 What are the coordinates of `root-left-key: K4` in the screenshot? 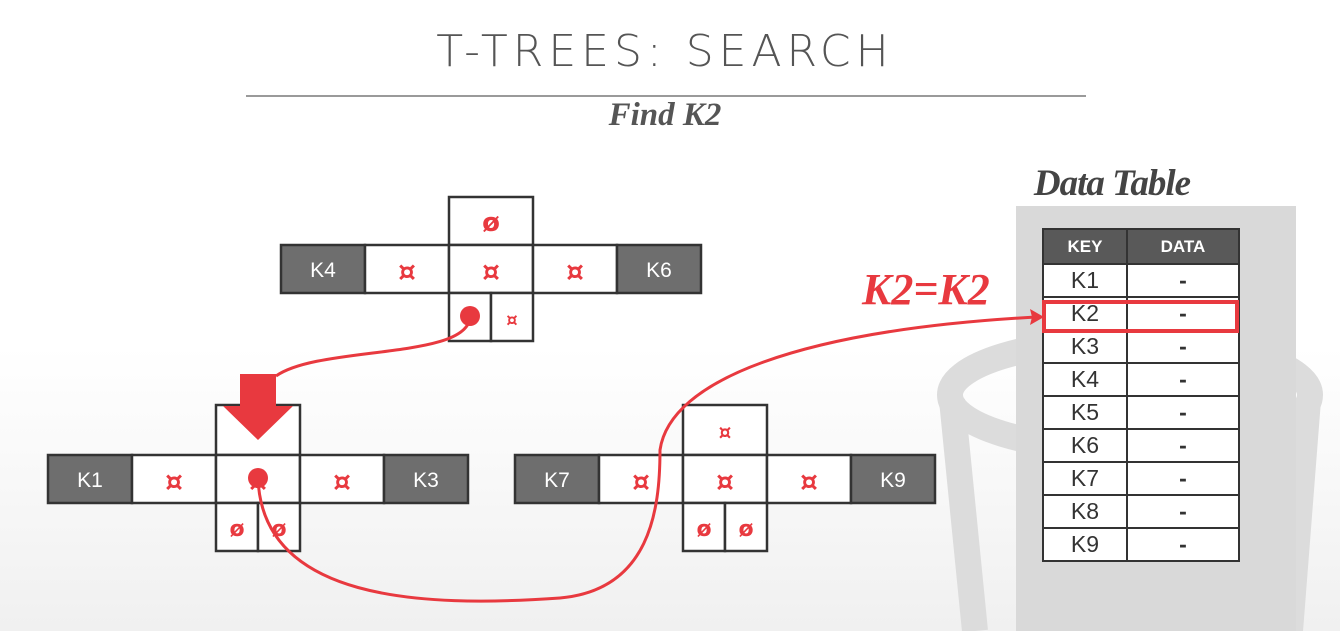 It's located at (323, 270).